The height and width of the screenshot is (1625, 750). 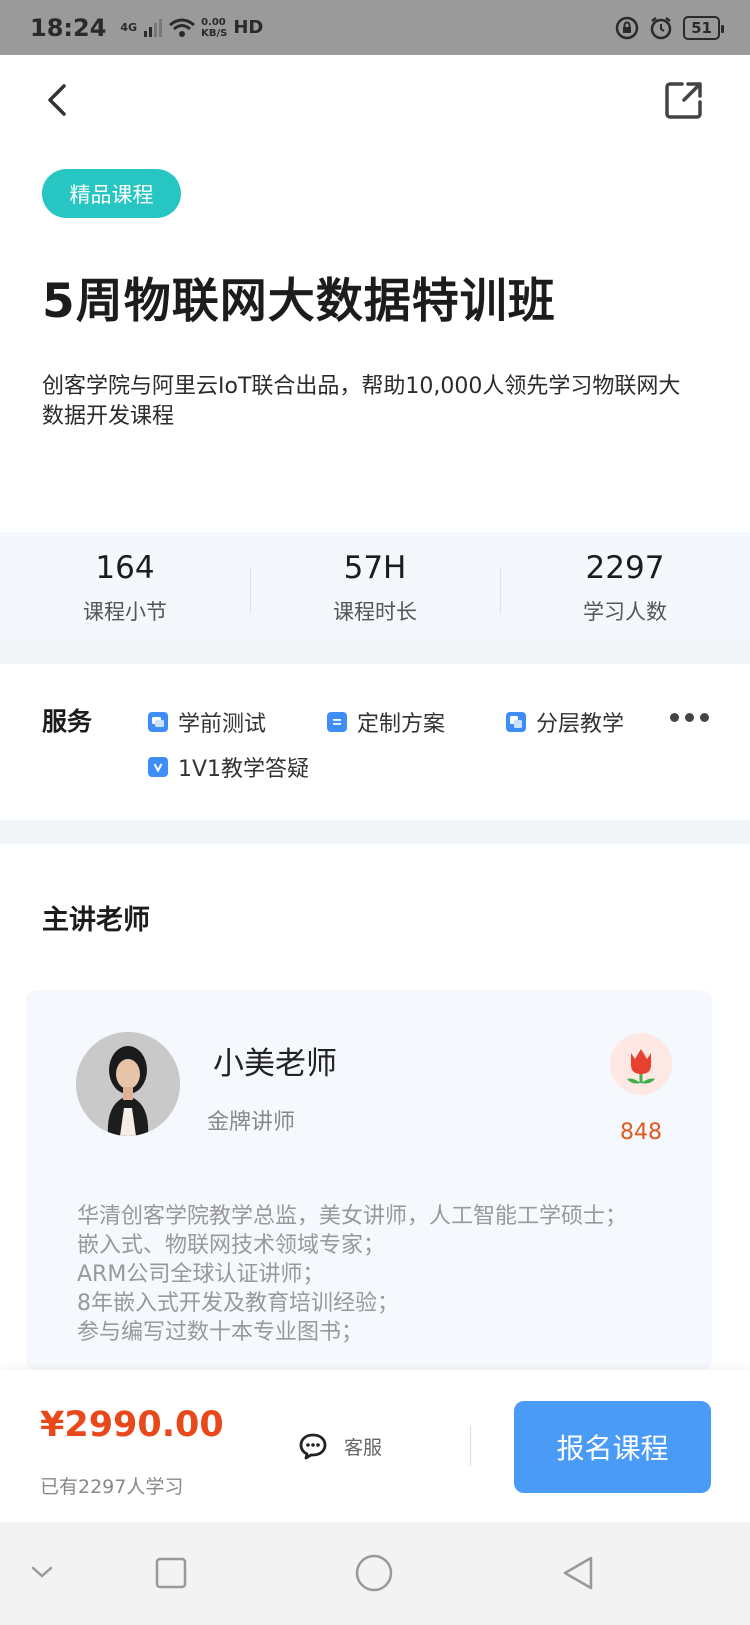 I want to click on flower-count: 848, so click(x=641, y=1132).